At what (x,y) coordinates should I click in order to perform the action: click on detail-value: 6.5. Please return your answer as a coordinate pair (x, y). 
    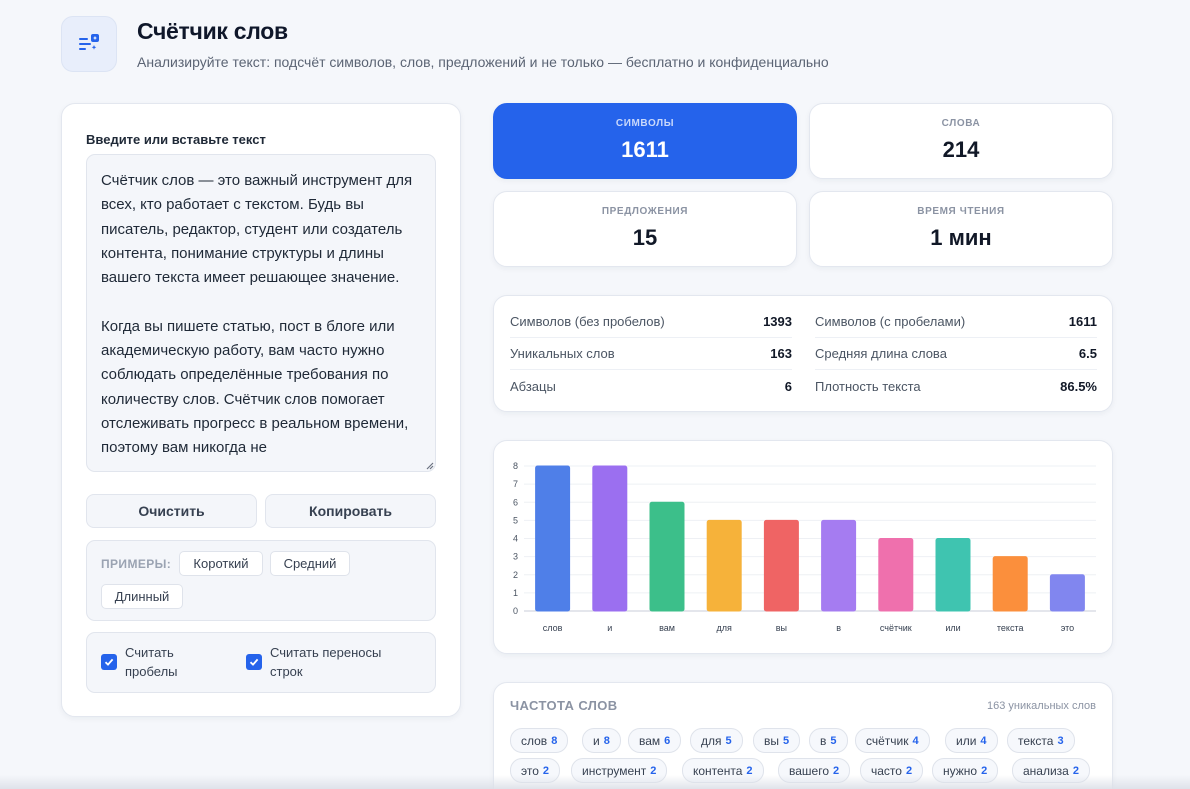
    Looking at the image, I should click on (1087, 353).